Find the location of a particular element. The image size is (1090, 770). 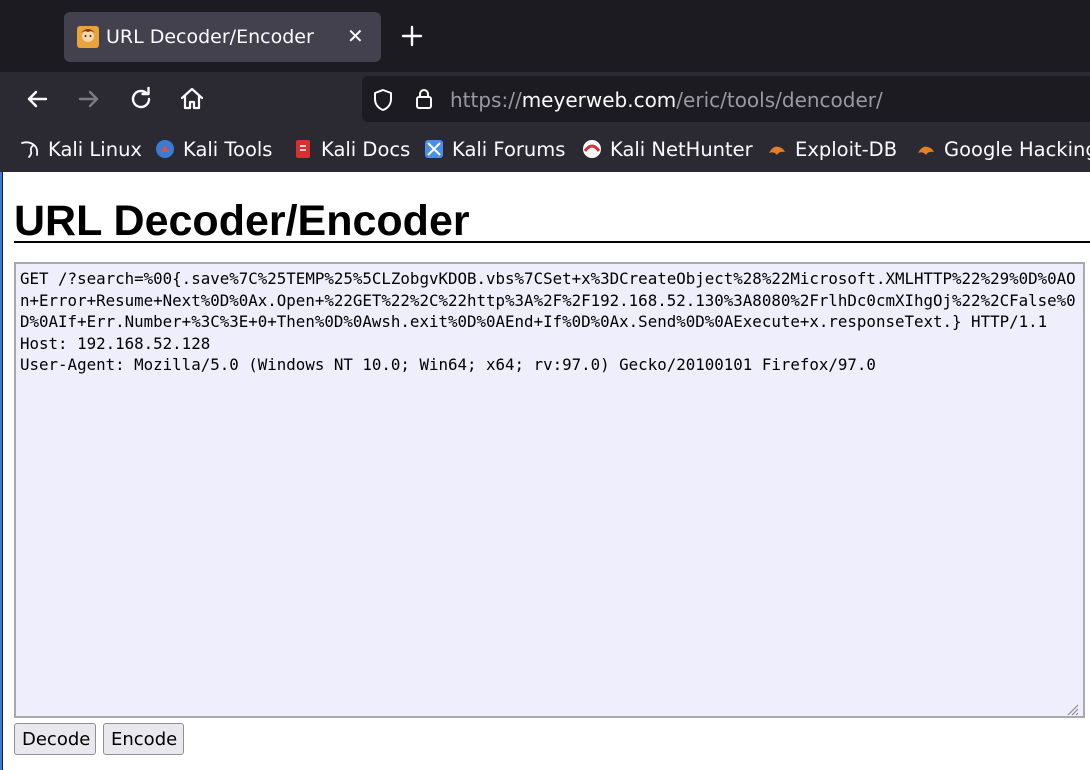

bookmark-google-hacking: Google Hacking is located at coordinates (1003, 149).